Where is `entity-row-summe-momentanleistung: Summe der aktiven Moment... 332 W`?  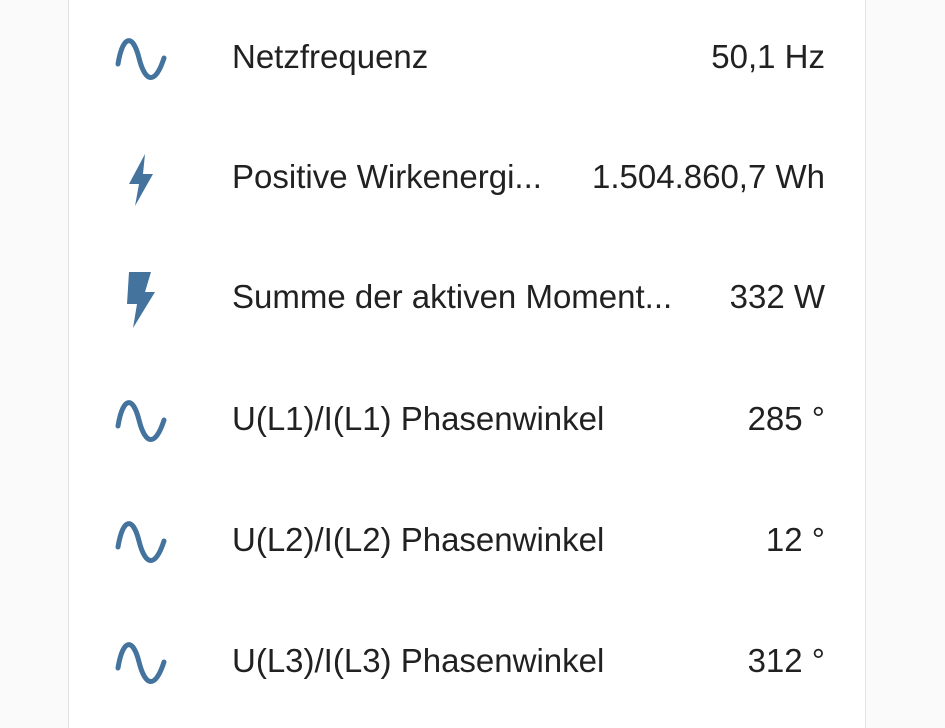
entity-row-summe-momentanleistung: Summe der aktiven Moment... 332 W is located at coordinates (467, 298).